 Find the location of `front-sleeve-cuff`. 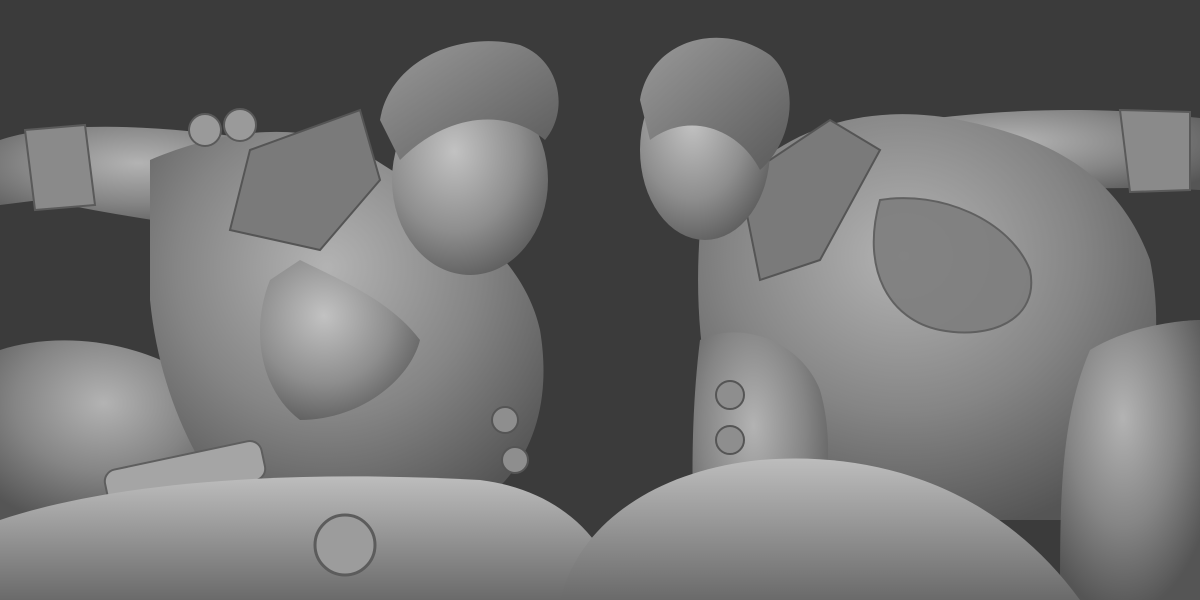

front-sleeve-cuff is located at coordinates (60, 167).